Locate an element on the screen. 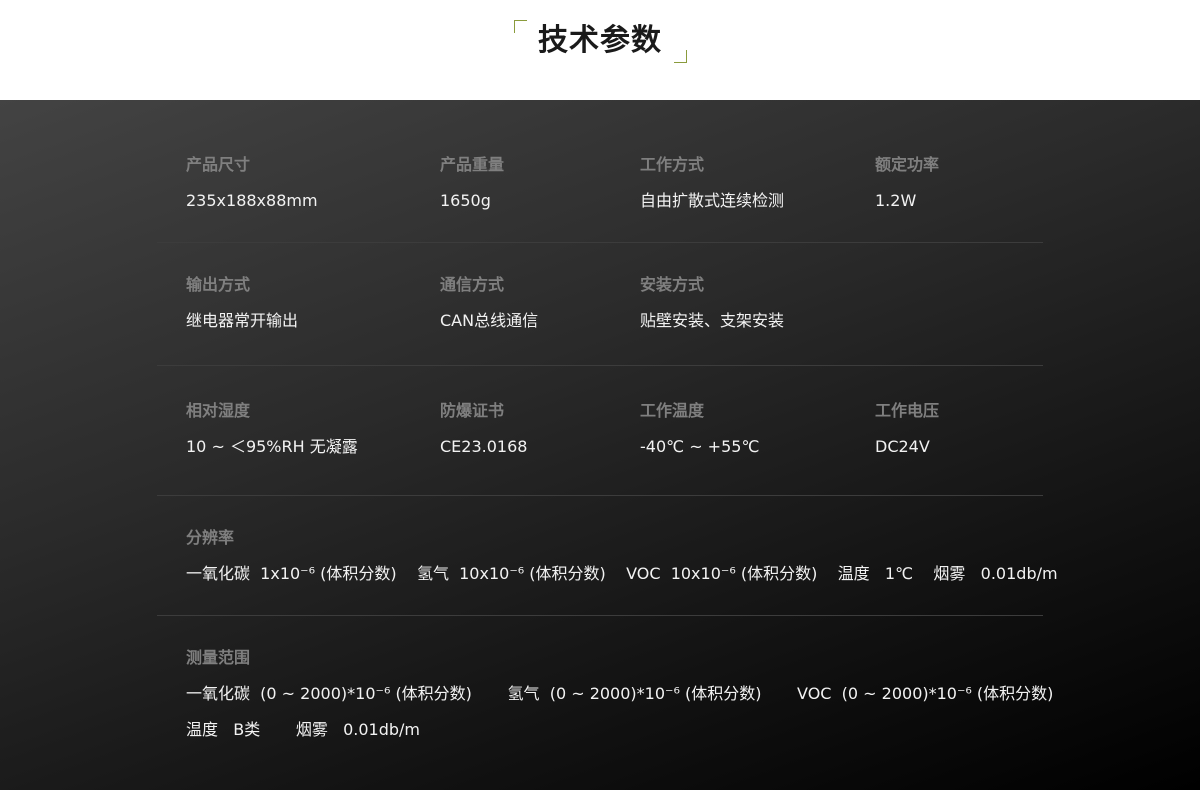 This screenshot has width=1200, height=790. page-title: 技术参数 is located at coordinates (600, 40).